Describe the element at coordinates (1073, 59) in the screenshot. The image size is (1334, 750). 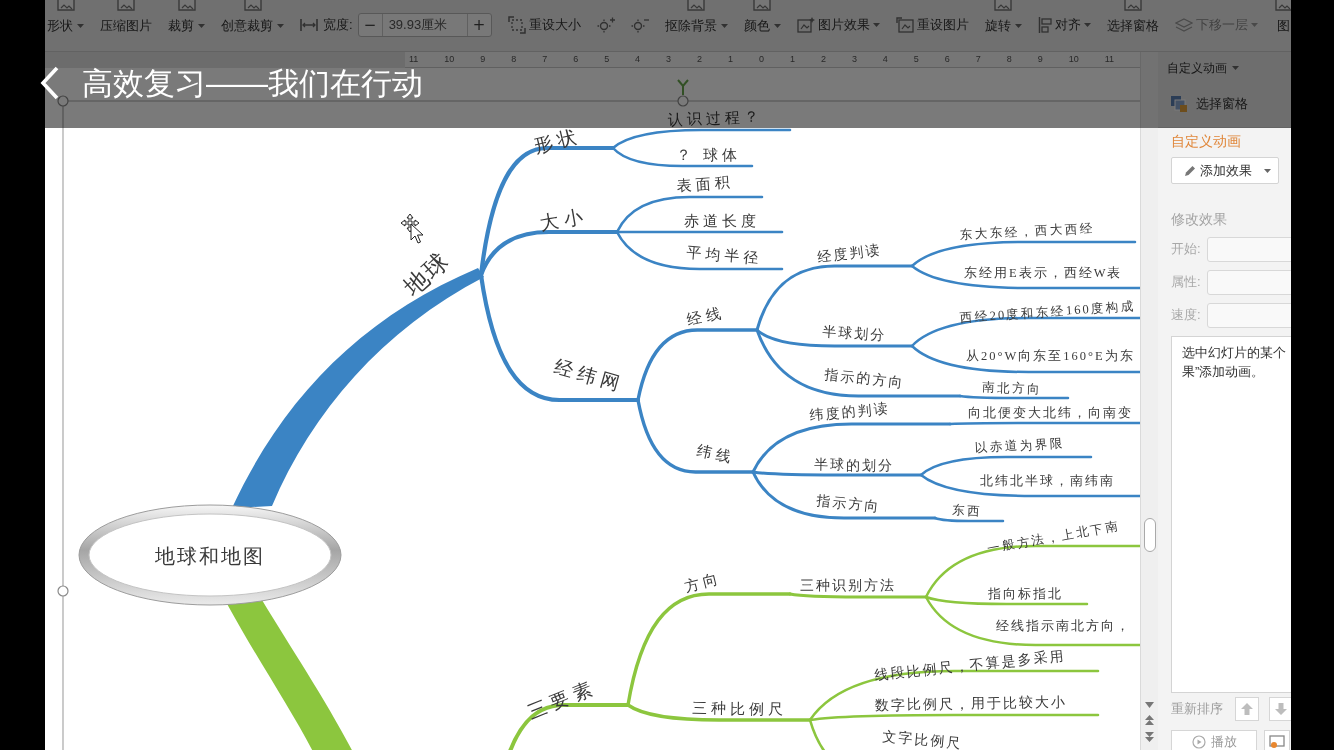
I see `ruler-number: 10` at that location.